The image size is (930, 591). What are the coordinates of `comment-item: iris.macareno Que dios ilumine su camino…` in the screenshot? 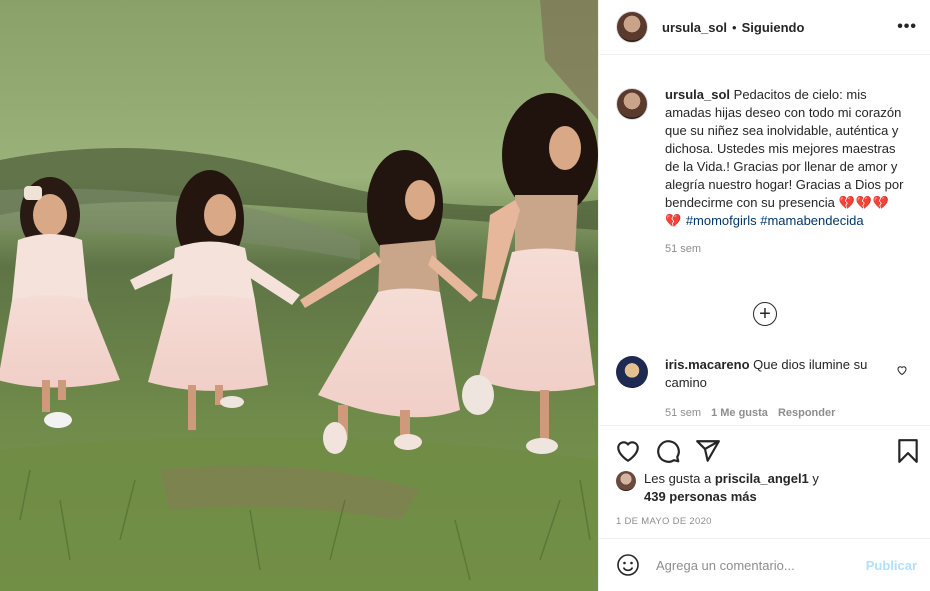 It's located at (766, 389).